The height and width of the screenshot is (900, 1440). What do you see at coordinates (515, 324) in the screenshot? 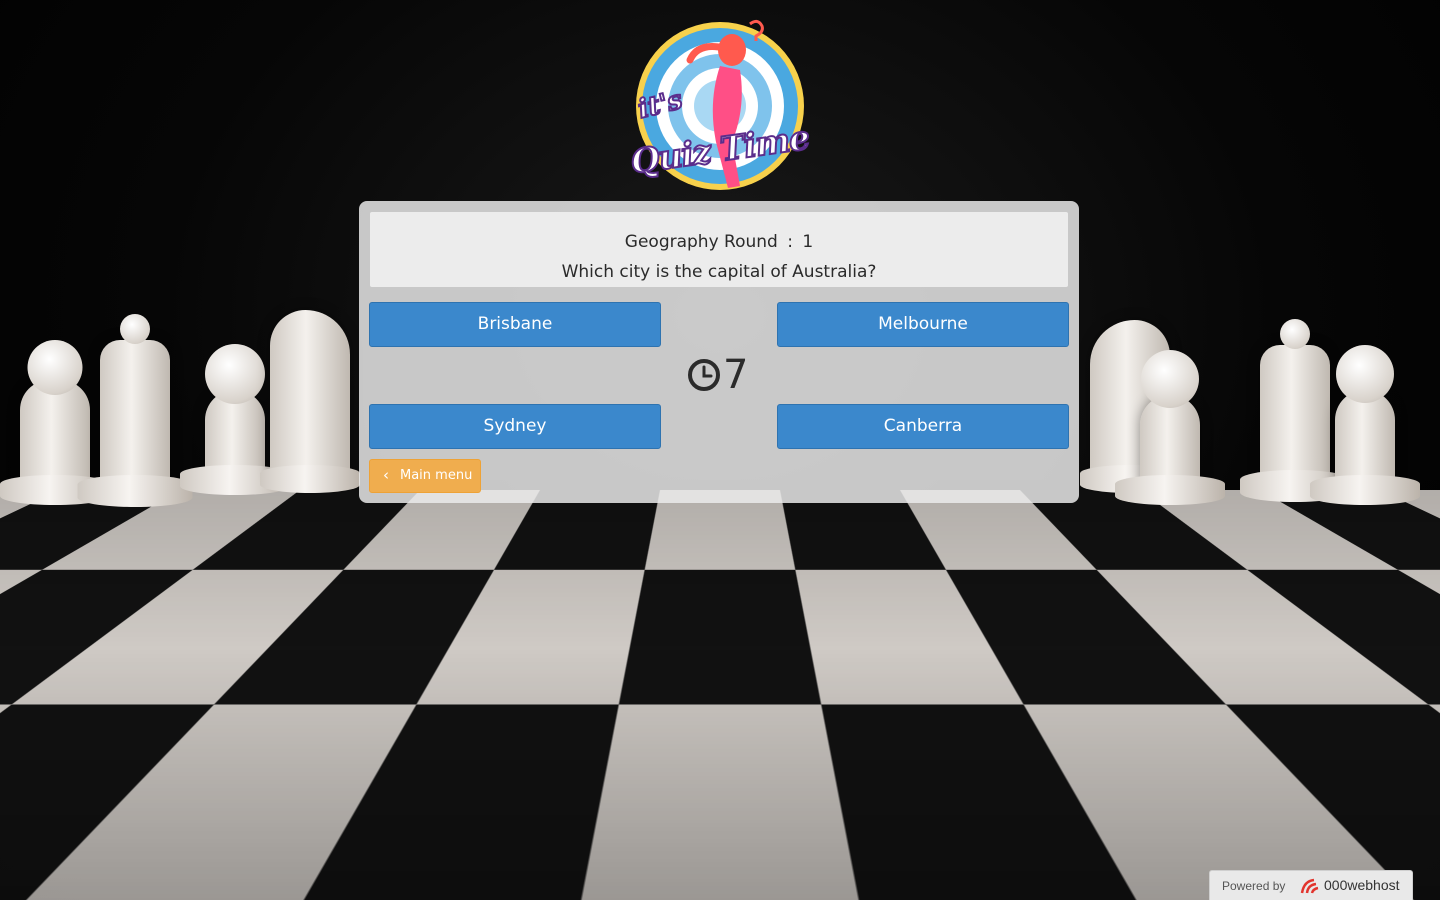
I see `answer-button-1: Brisbane` at bounding box center [515, 324].